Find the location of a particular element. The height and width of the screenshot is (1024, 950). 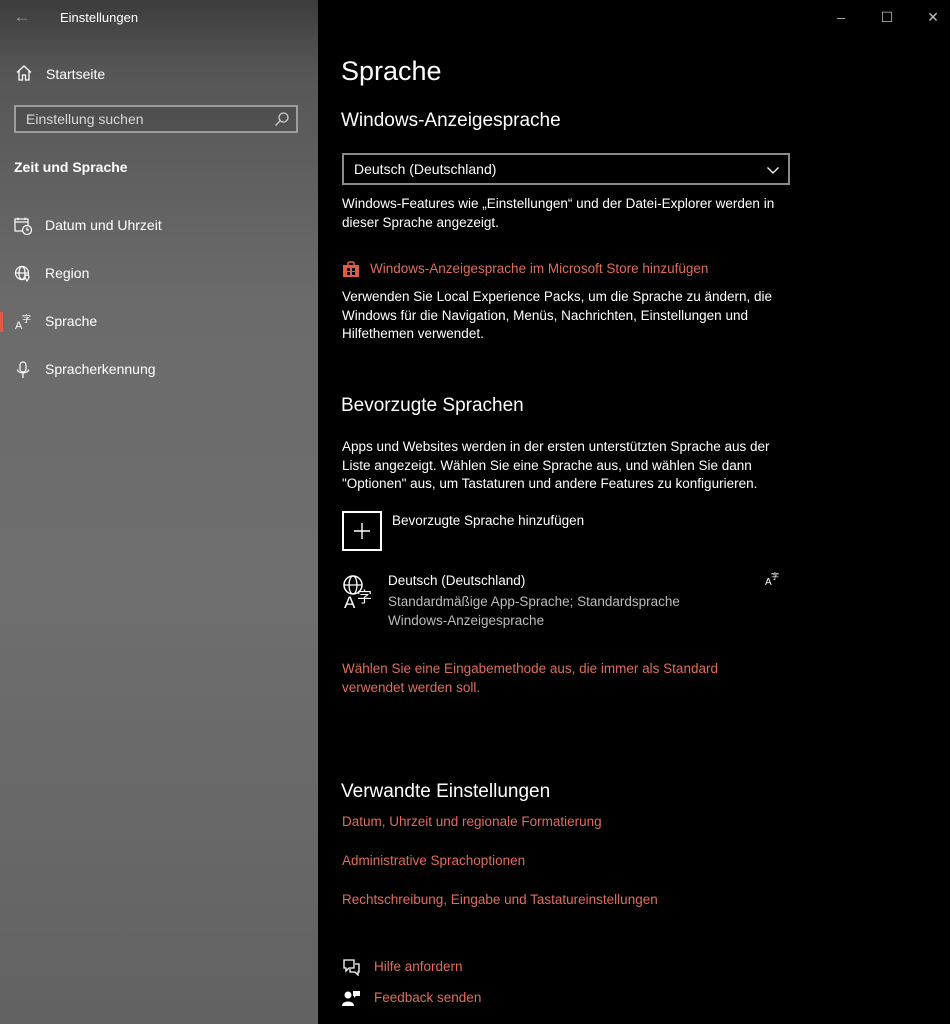

add-language-button is located at coordinates (362, 531).